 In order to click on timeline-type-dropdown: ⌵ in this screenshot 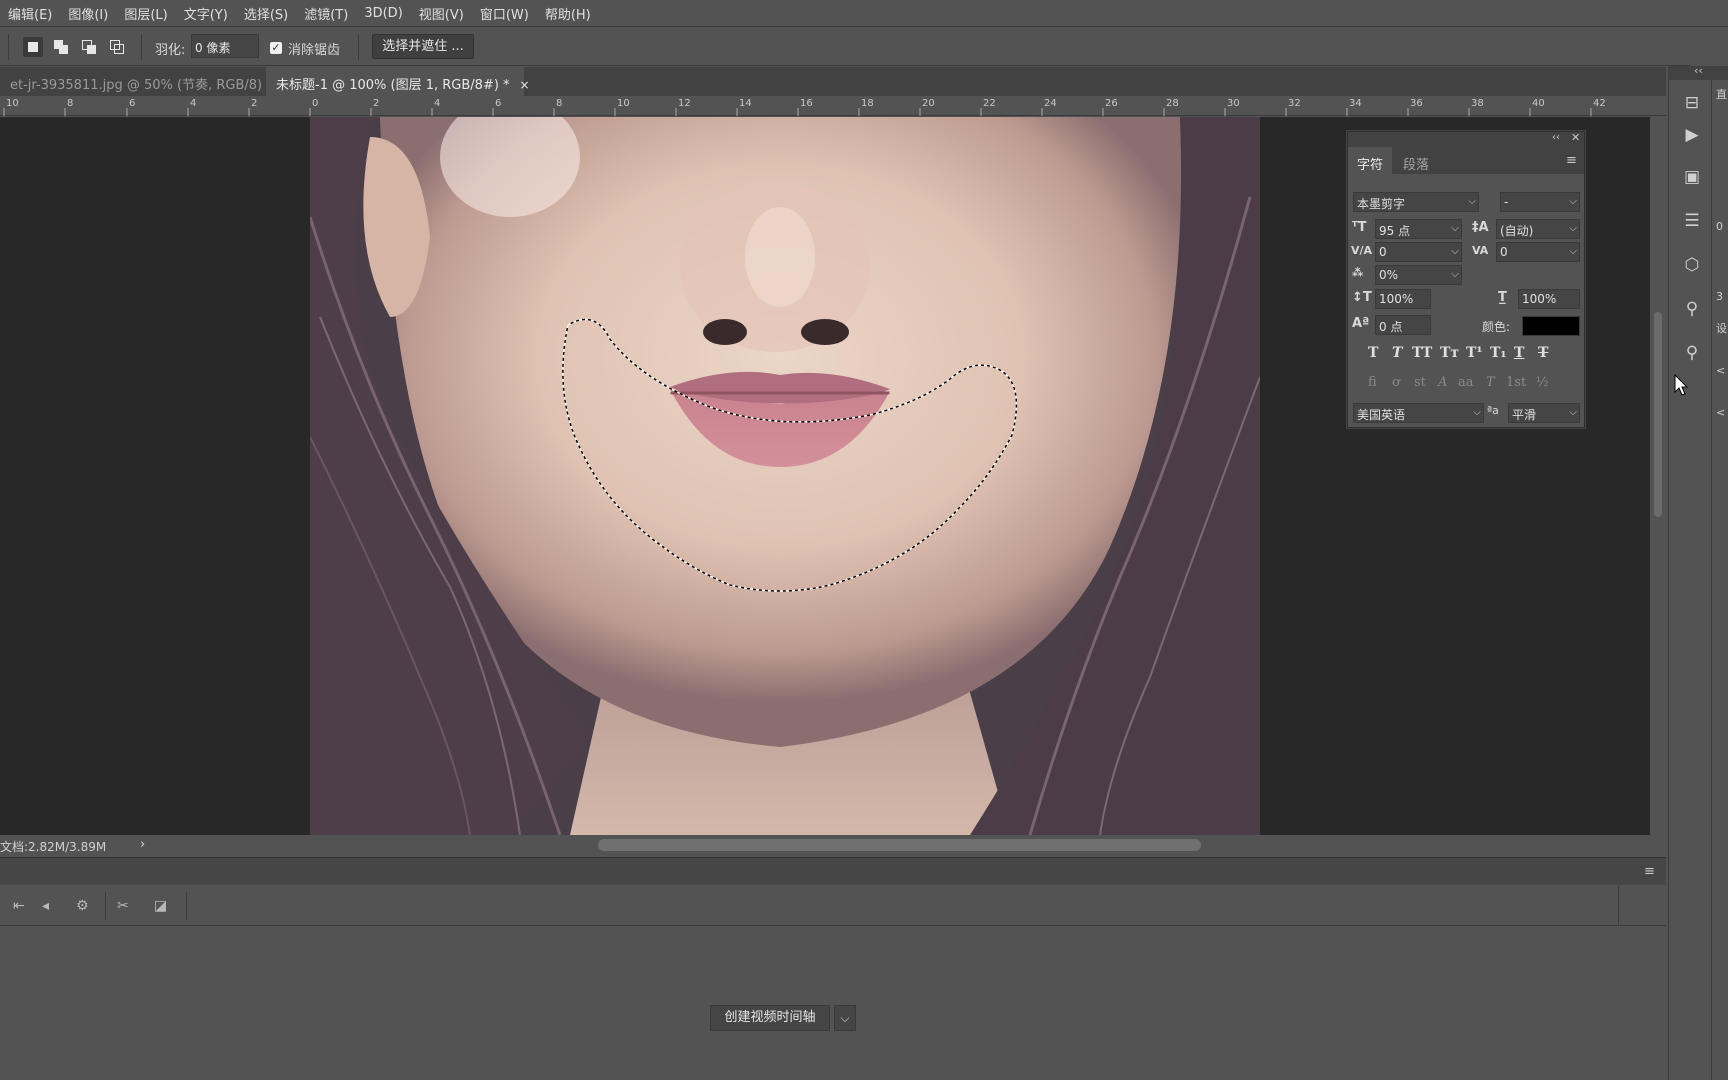, I will do `click(845, 1018)`.